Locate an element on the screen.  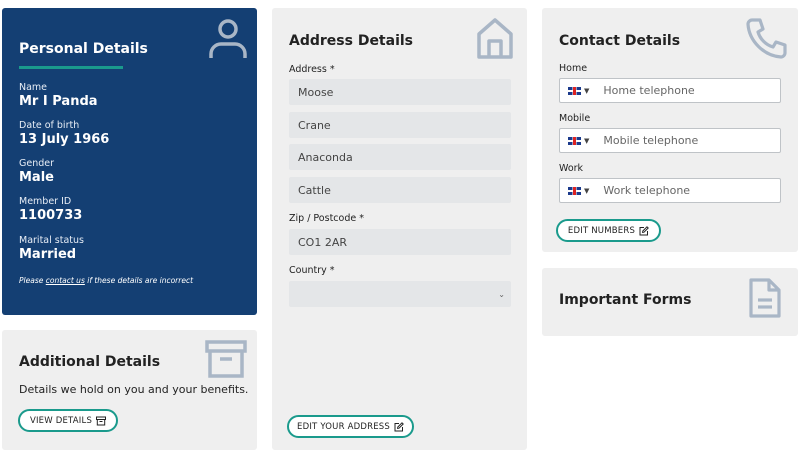
address-line-3-input: Anaconda is located at coordinates (400, 157).